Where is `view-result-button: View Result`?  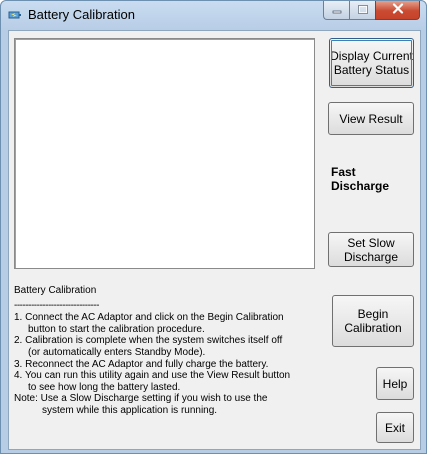
view-result-button: View Result is located at coordinates (371, 118).